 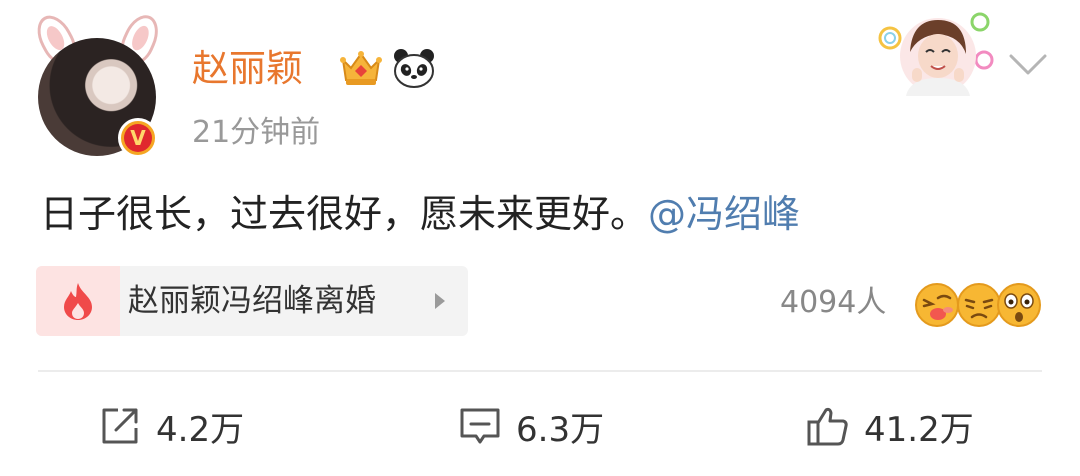 What do you see at coordinates (120, 426) in the screenshot?
I see `share-icon` at bounding box center [120, 426].